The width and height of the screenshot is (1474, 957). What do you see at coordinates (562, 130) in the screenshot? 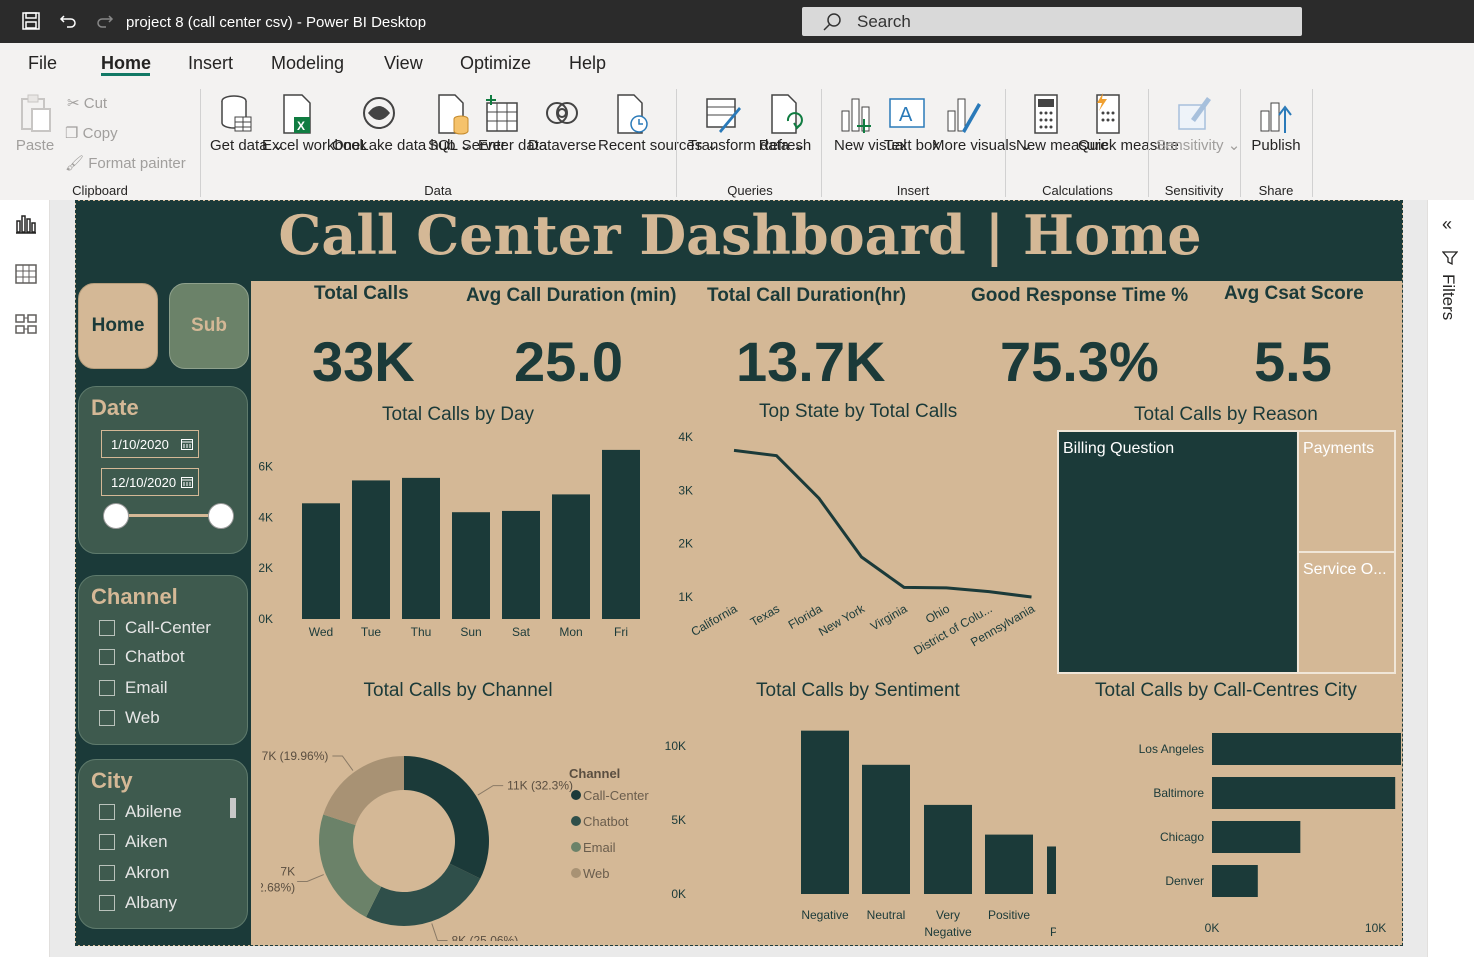
I see `dataverse-button: Dataverse` at bounding box center [562, 130].